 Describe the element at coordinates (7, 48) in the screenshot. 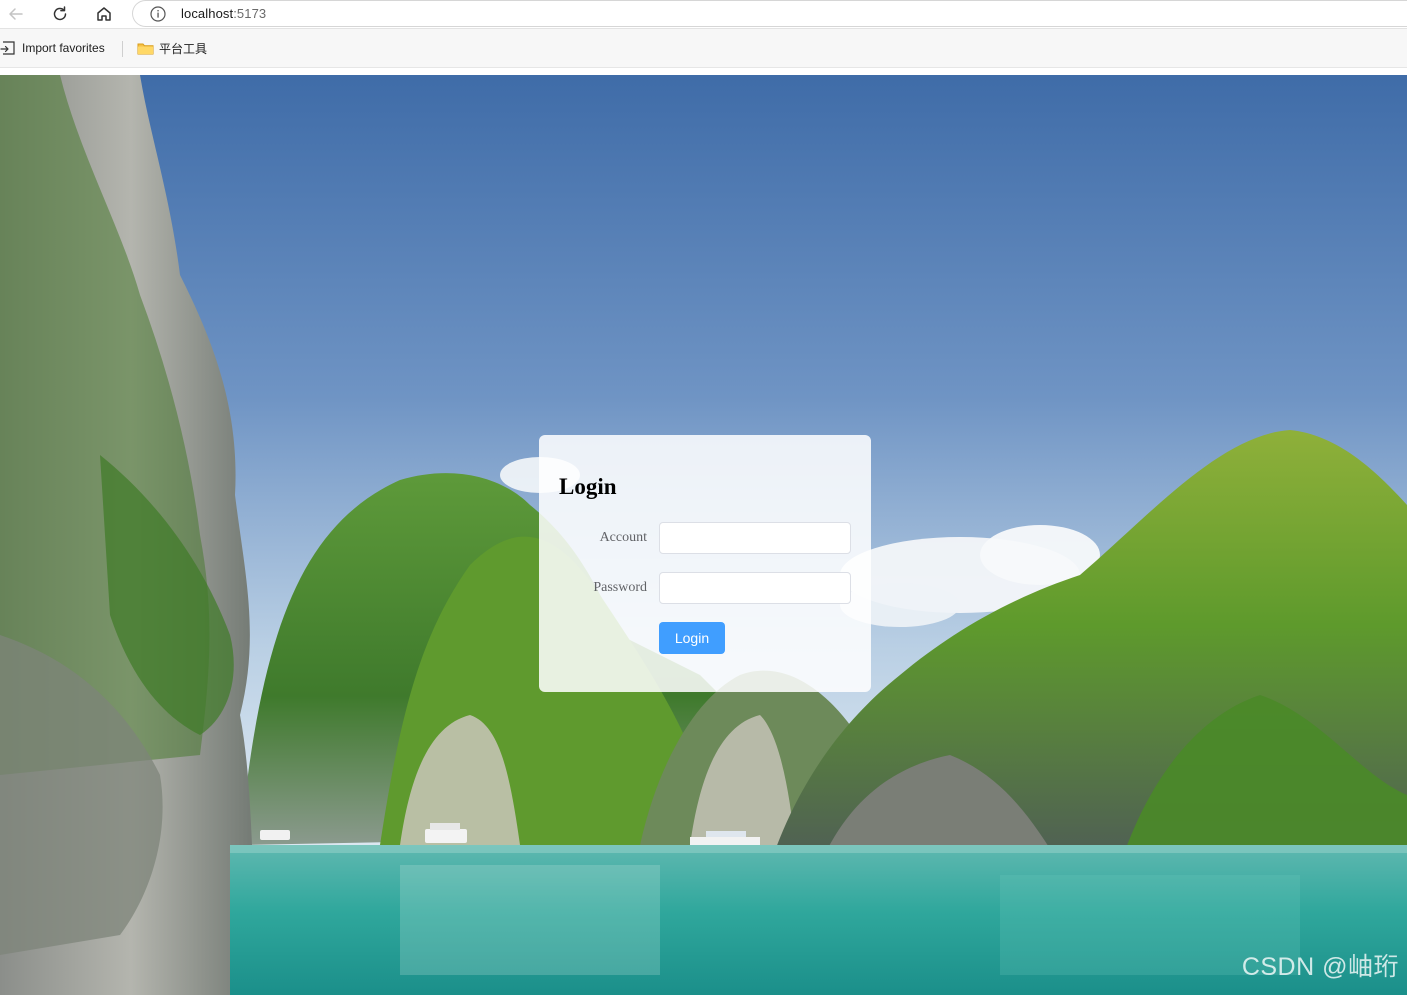

I see `import-icon` at that location.